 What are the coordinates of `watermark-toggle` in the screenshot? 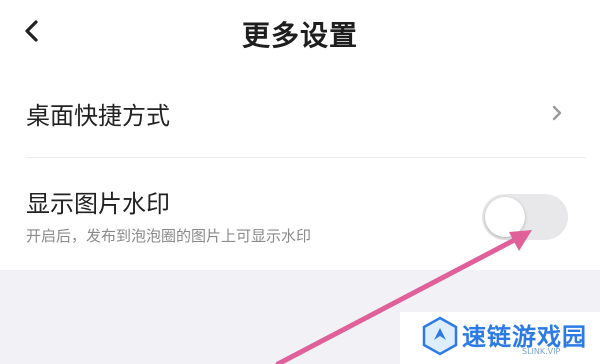 It's located at (525, 217).